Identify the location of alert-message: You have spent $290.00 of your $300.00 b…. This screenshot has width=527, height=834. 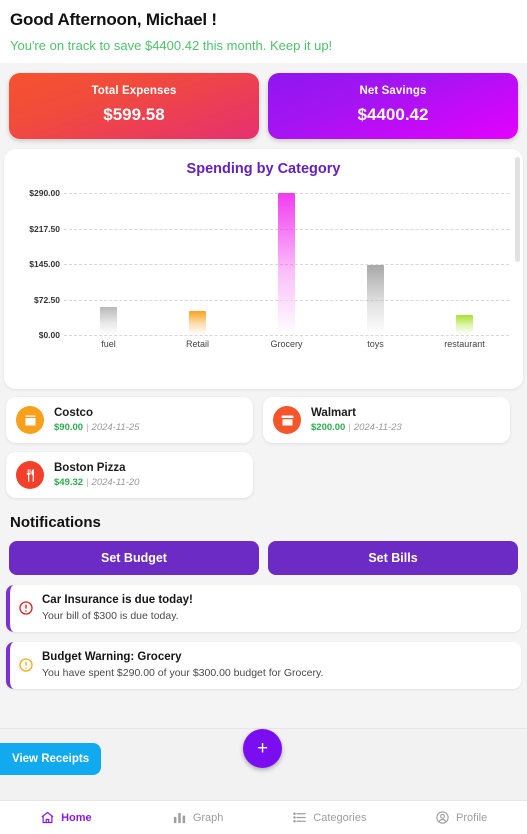
(183, 673).